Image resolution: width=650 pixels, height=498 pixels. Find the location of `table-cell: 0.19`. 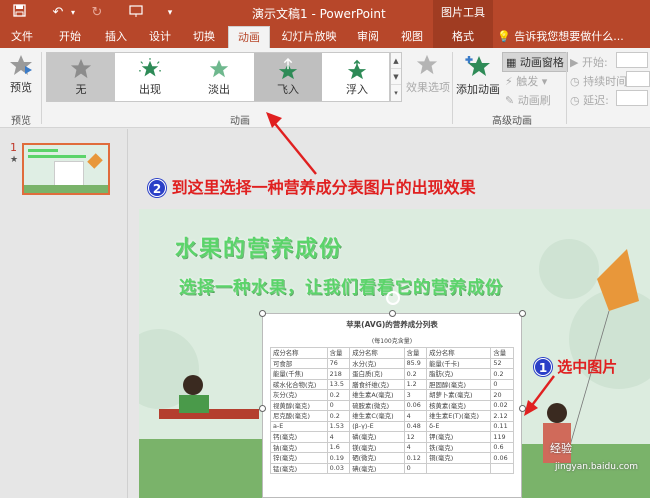

table-cell: 0.19 is located at coordinates (338, 458).